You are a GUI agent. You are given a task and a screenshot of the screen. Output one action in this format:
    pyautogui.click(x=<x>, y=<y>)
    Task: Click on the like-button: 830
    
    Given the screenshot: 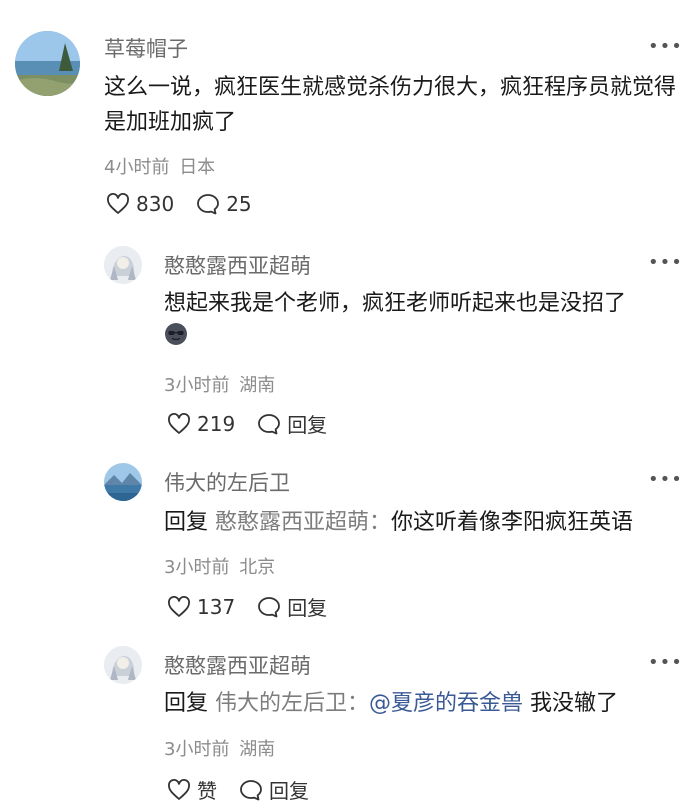 What is the action you would take?
    pyautogui.click(x=140, y=204)
    